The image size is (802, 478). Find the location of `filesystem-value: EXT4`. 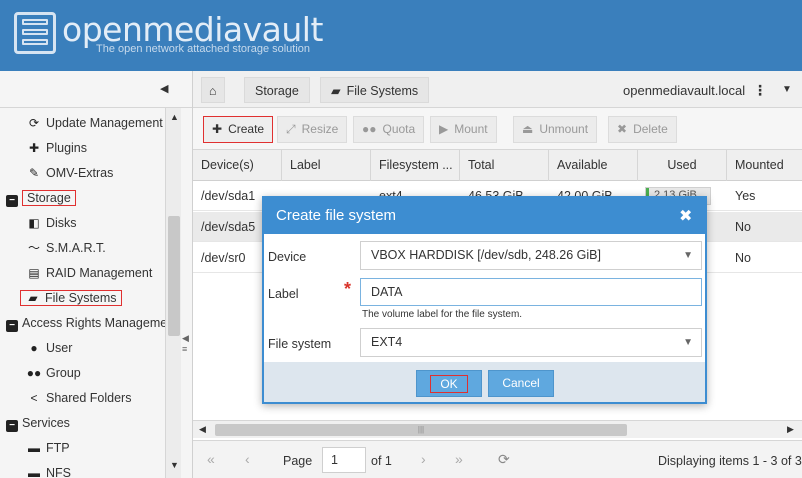

filesystem-value: EXT4 is located at coordinates (387, 342).